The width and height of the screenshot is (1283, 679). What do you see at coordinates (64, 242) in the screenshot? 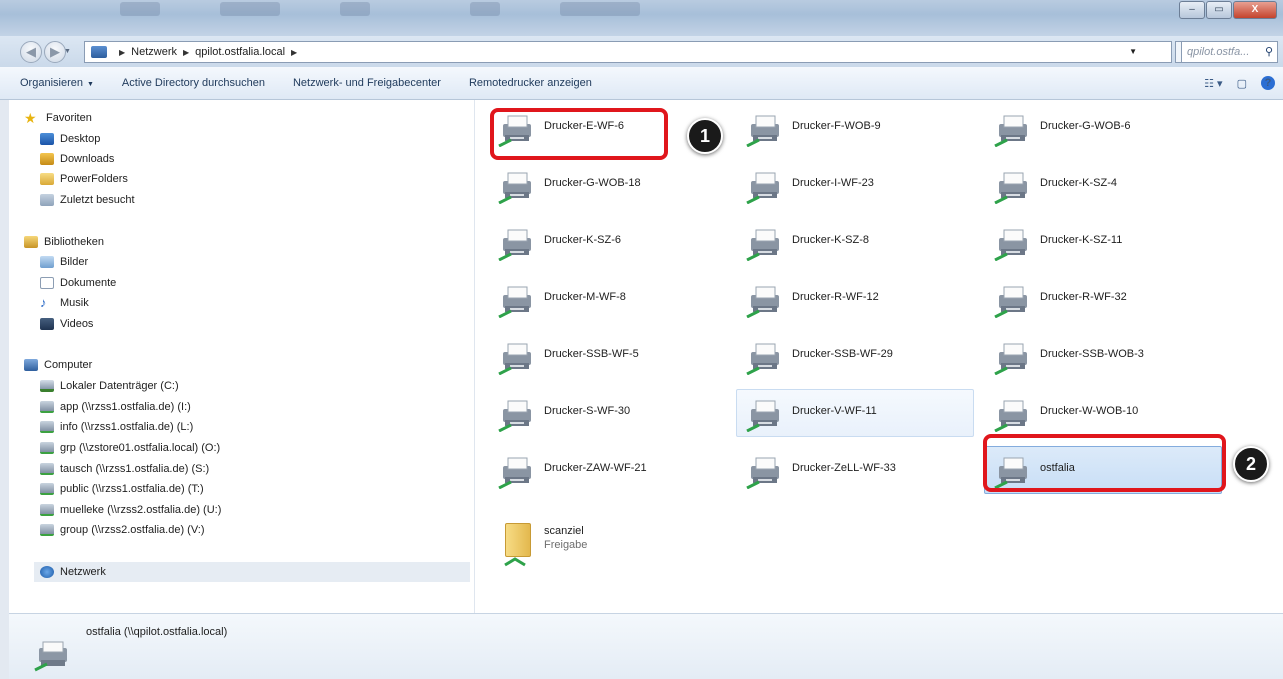
I see `nav-libraries: Bibliotheken` at bounding box center [64, 242].